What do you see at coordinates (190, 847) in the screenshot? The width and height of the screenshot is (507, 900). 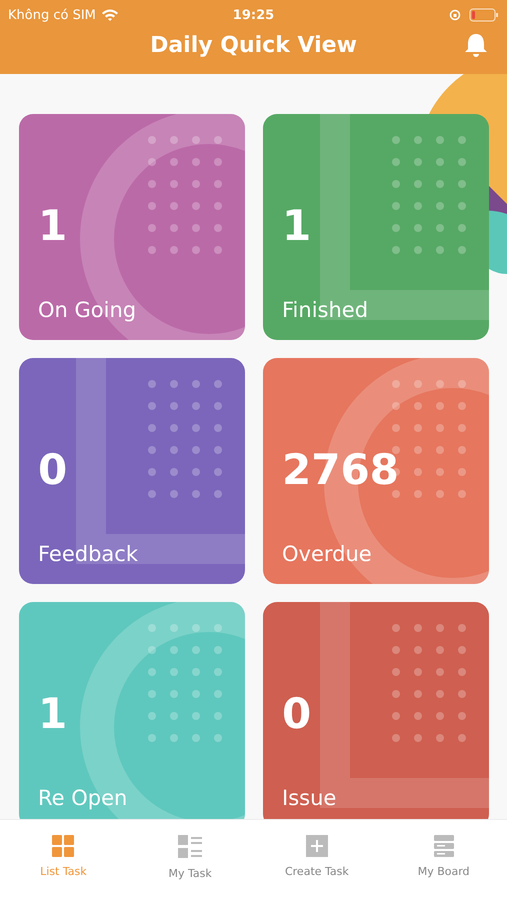 I see `list-icon` at bounding box center [190, 847].